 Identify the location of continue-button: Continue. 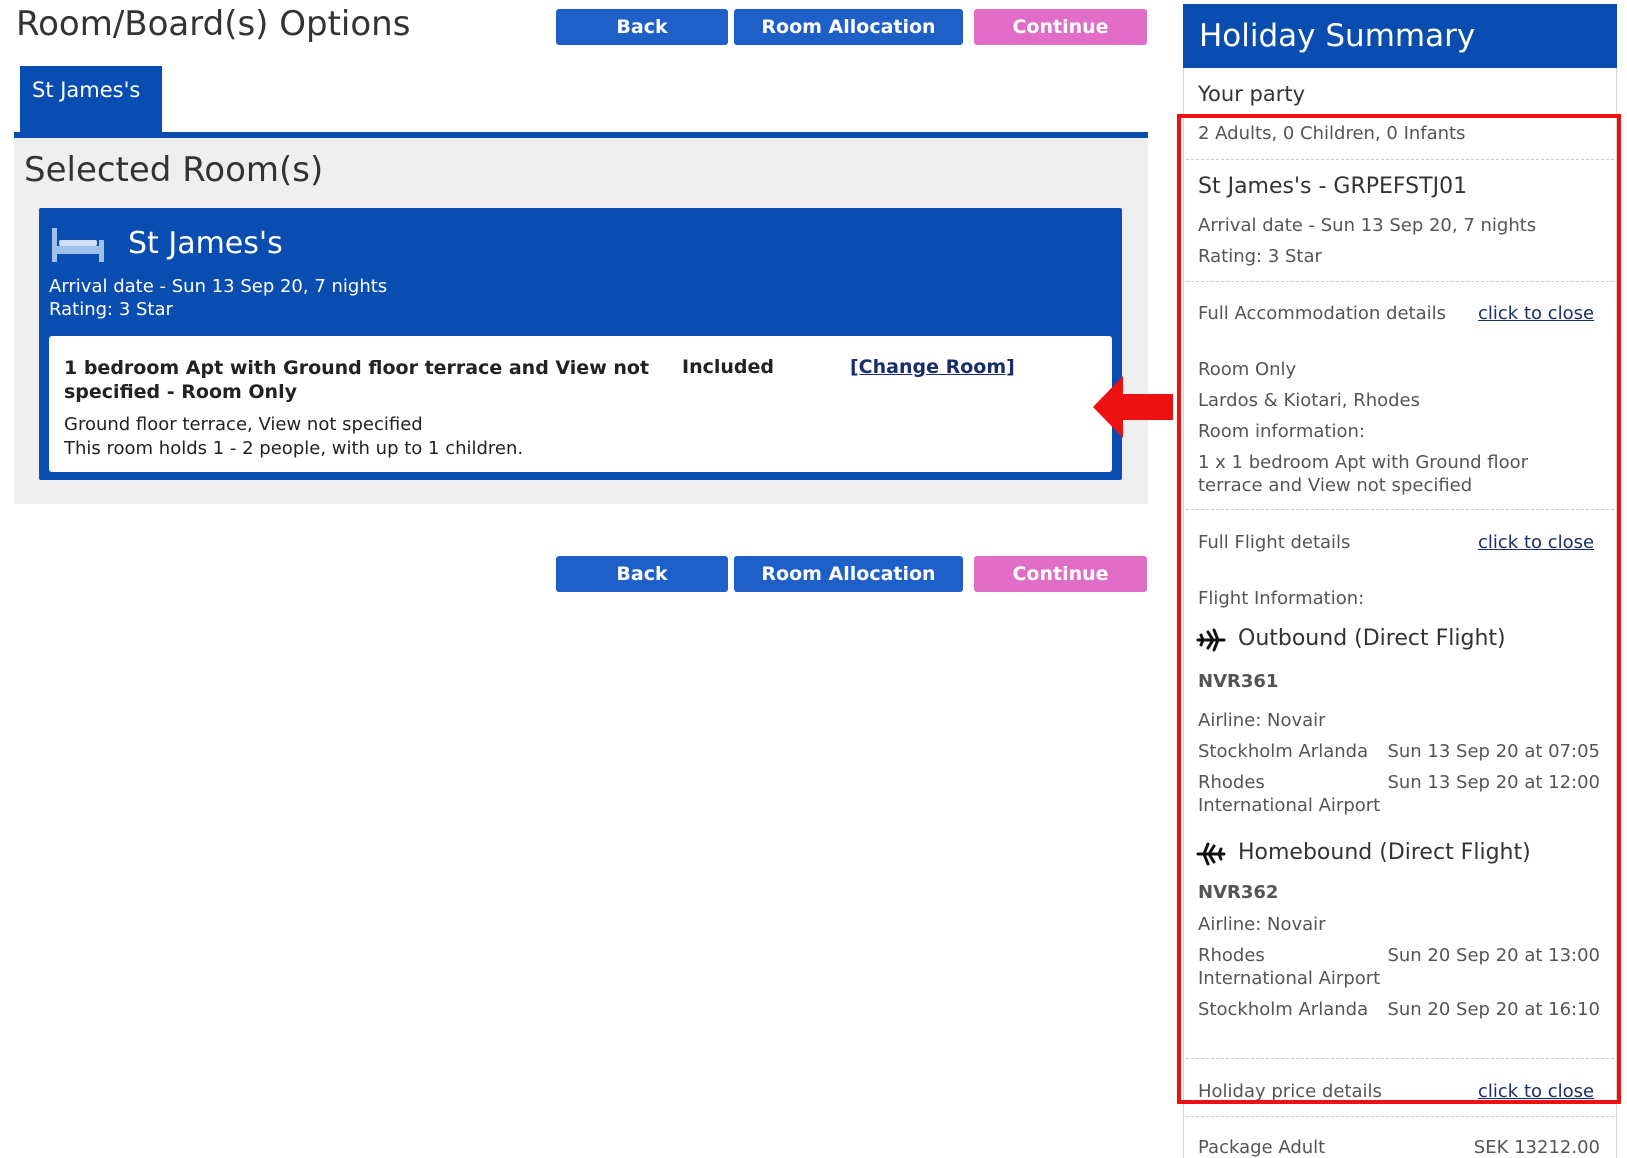
(1060, 27).